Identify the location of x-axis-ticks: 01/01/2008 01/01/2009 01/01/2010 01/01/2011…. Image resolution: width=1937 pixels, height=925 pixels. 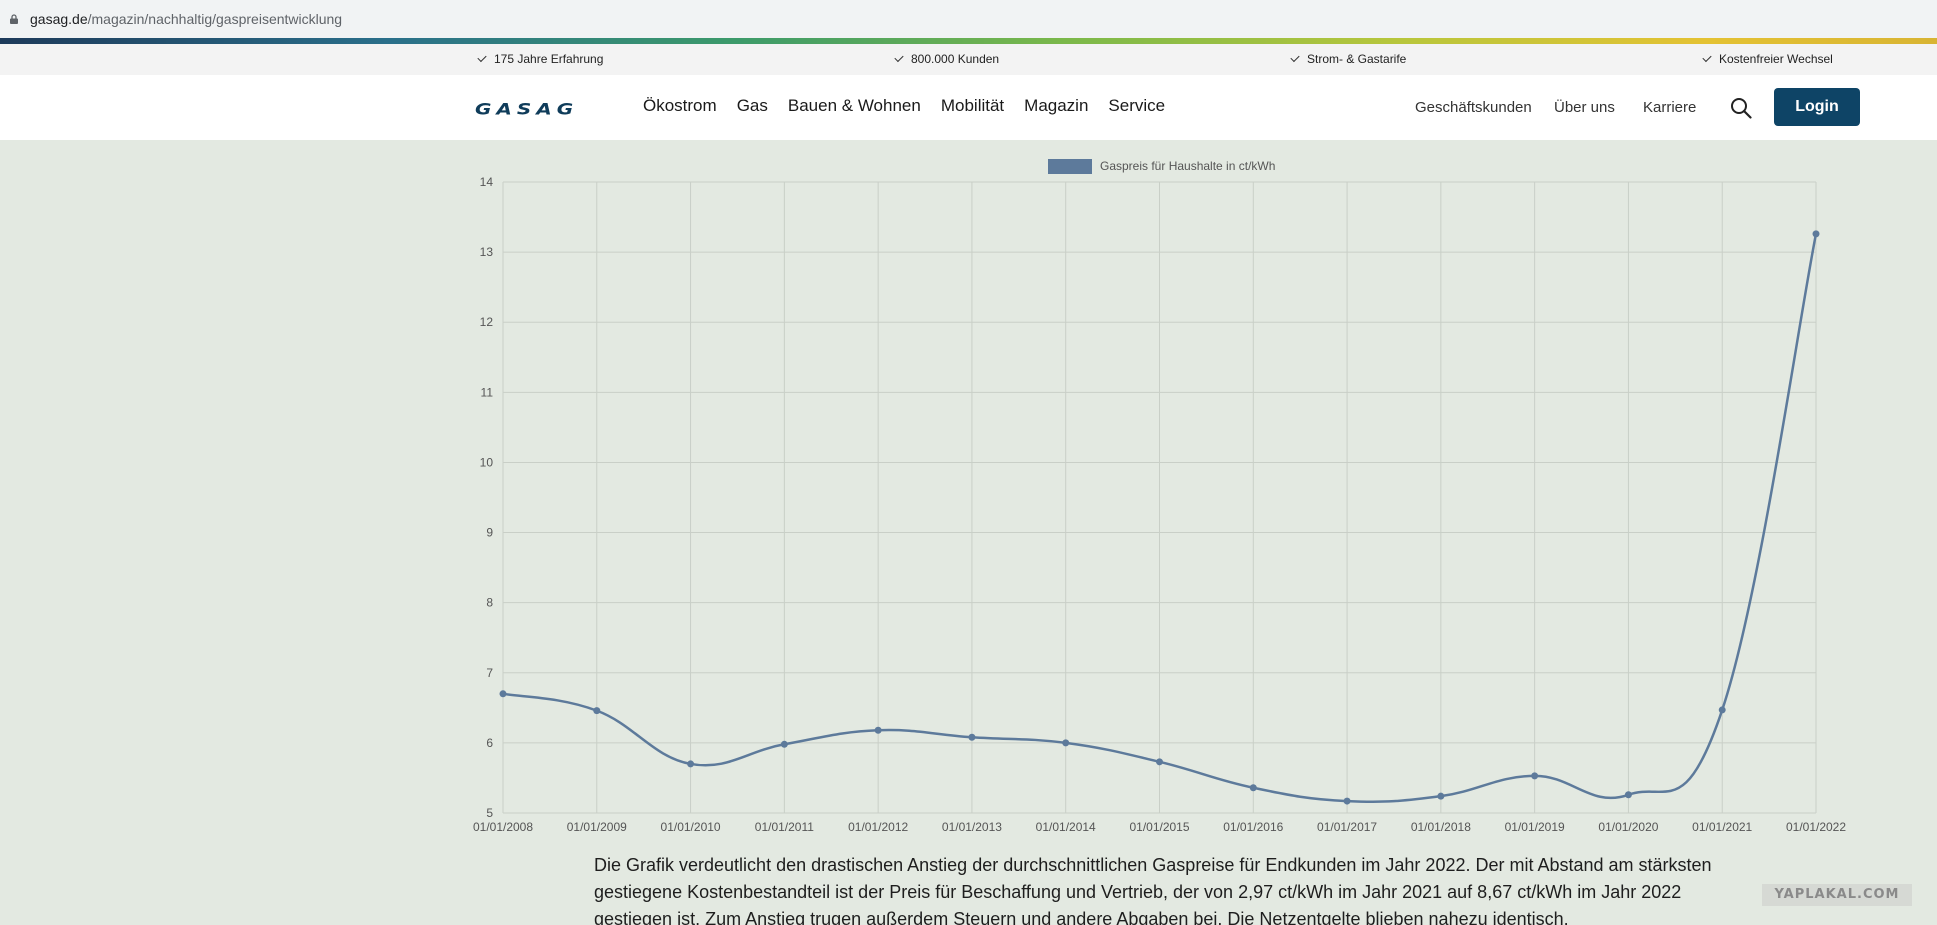
(1159, 827).